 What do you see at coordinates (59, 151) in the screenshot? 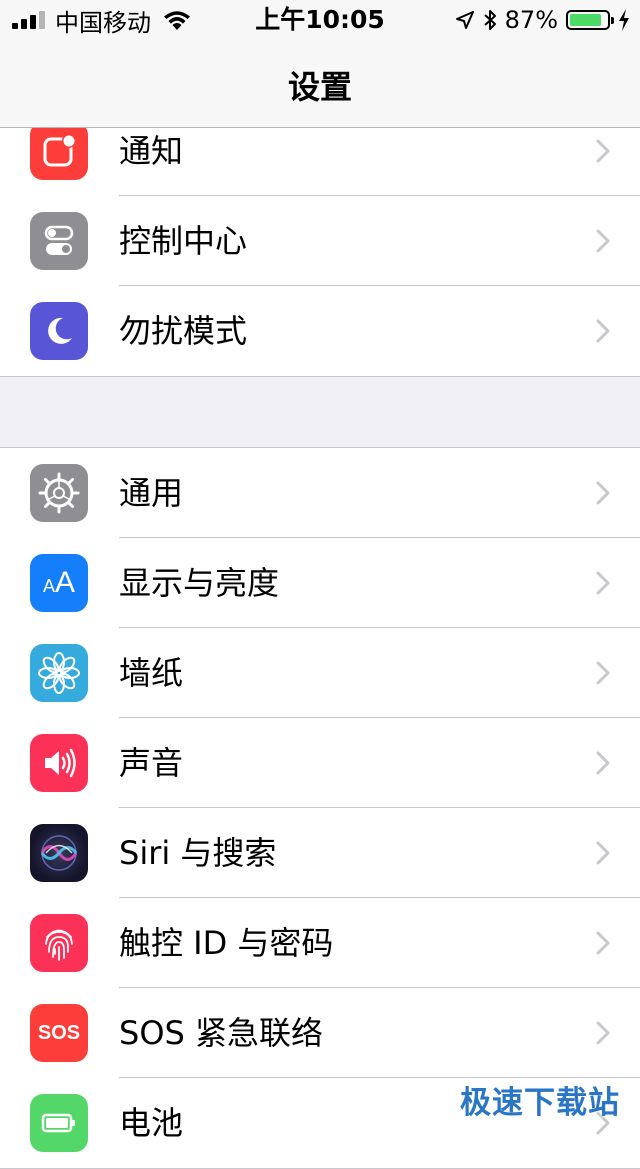
I see `notification-icon` at bounding box center [59, 151].